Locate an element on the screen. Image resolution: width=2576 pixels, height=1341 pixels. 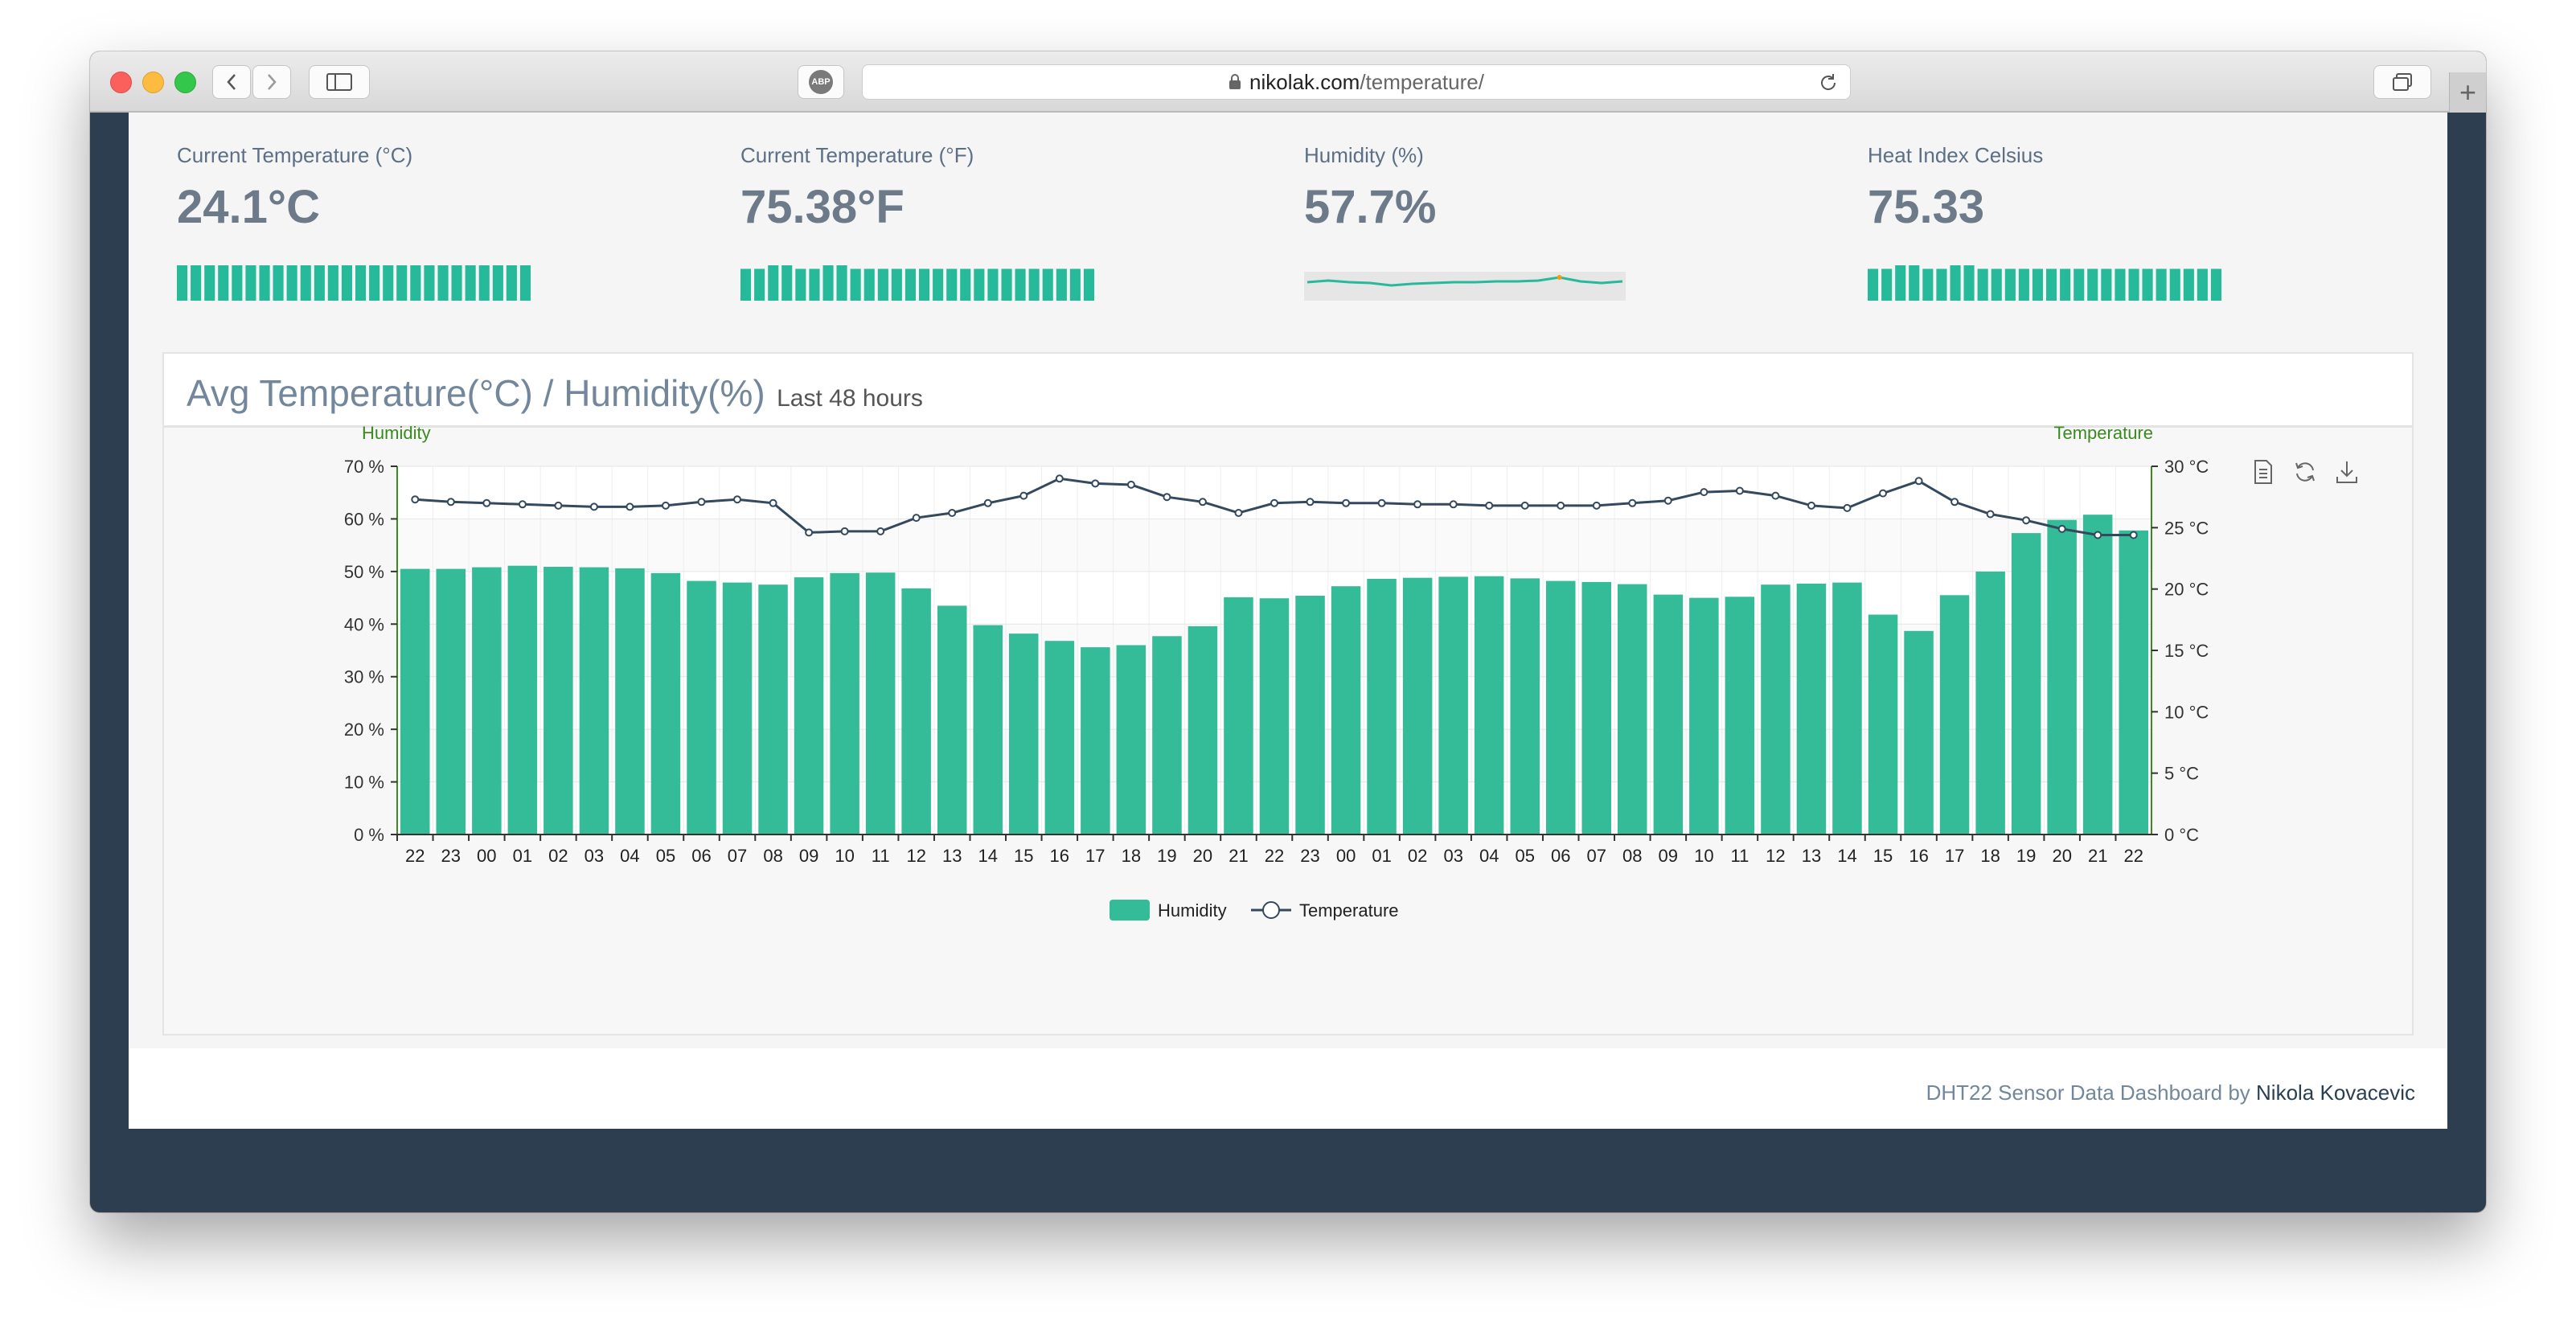
back-button is located at coordinates (232, 82).